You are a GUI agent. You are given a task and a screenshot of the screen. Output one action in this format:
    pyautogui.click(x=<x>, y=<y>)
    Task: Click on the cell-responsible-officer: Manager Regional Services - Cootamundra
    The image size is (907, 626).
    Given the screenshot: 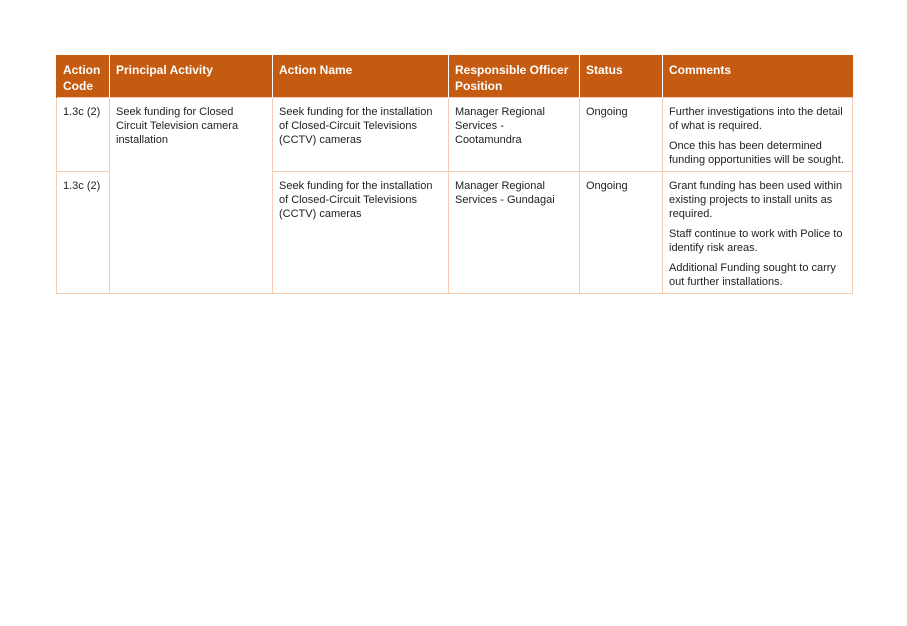 What is the action you would take?
    pyautogui.click(x=514, y=134)
    